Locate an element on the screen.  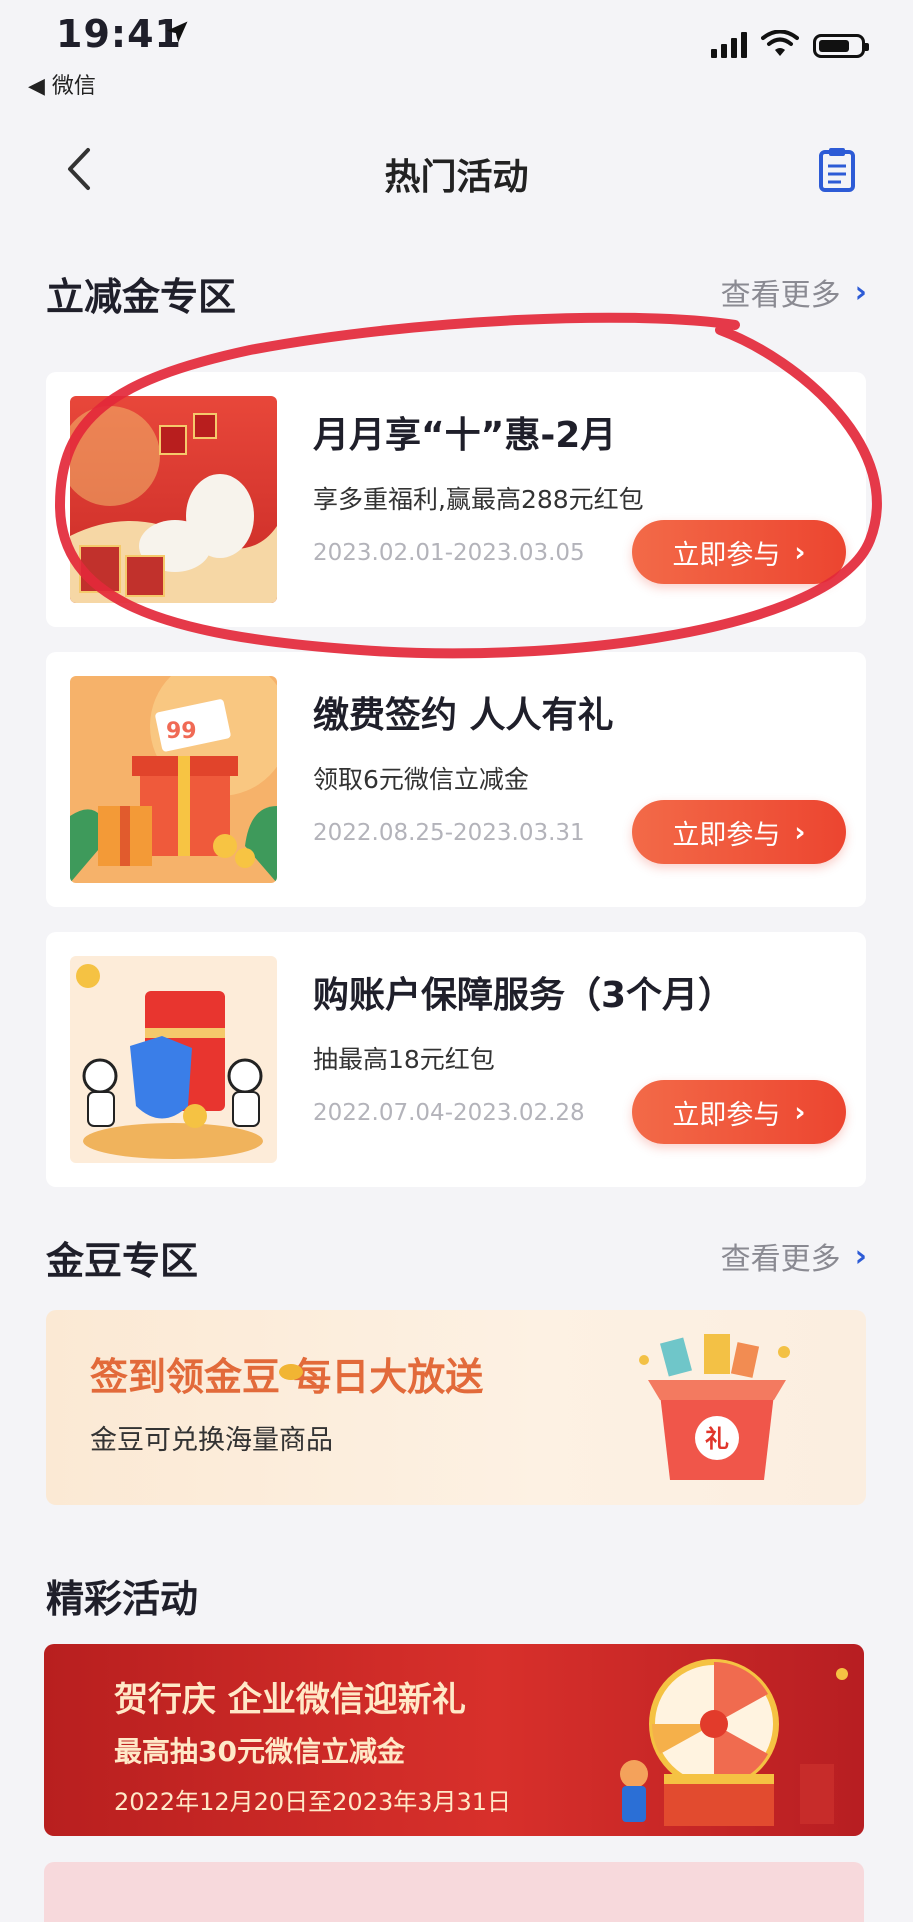
activity-title: 缴费签约 人人有礼 is located at coordinates (463, 715).